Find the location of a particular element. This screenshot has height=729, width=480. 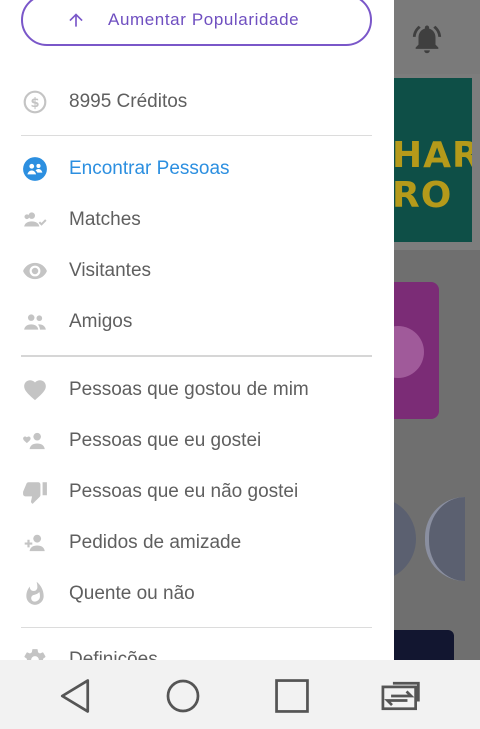

increase-popularity-button: Aumentar Popularidade is located at coordinates (196, 23).